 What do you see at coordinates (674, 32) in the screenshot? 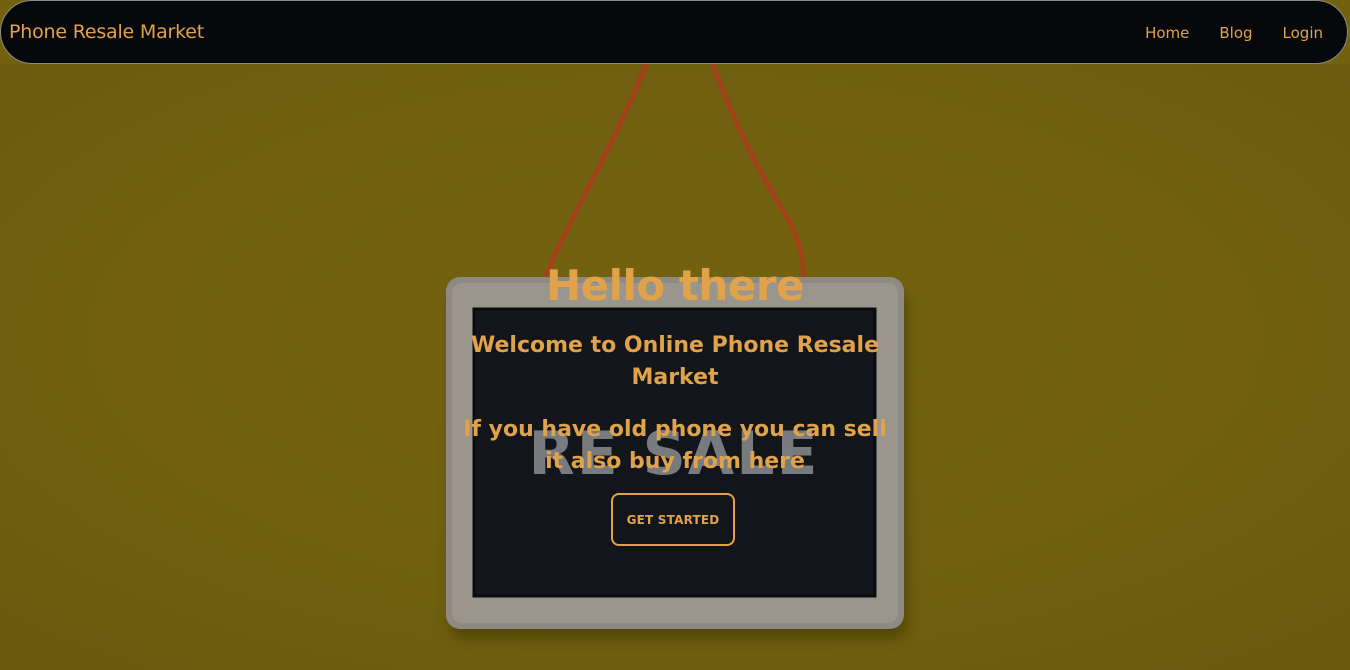
I see `navbar: Phone Resale Market Home Blog Login` at bounding box center [674, 32].